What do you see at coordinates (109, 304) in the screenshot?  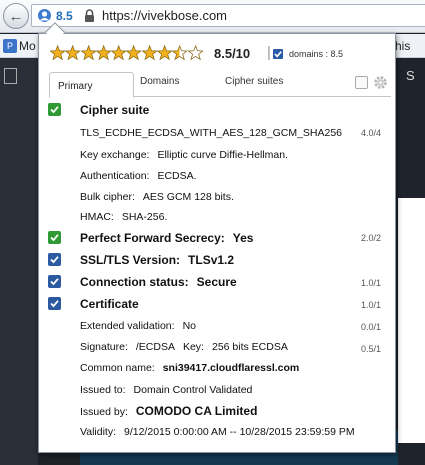 I see `certificate-title: Certificate` at bounding box center [109, 304].